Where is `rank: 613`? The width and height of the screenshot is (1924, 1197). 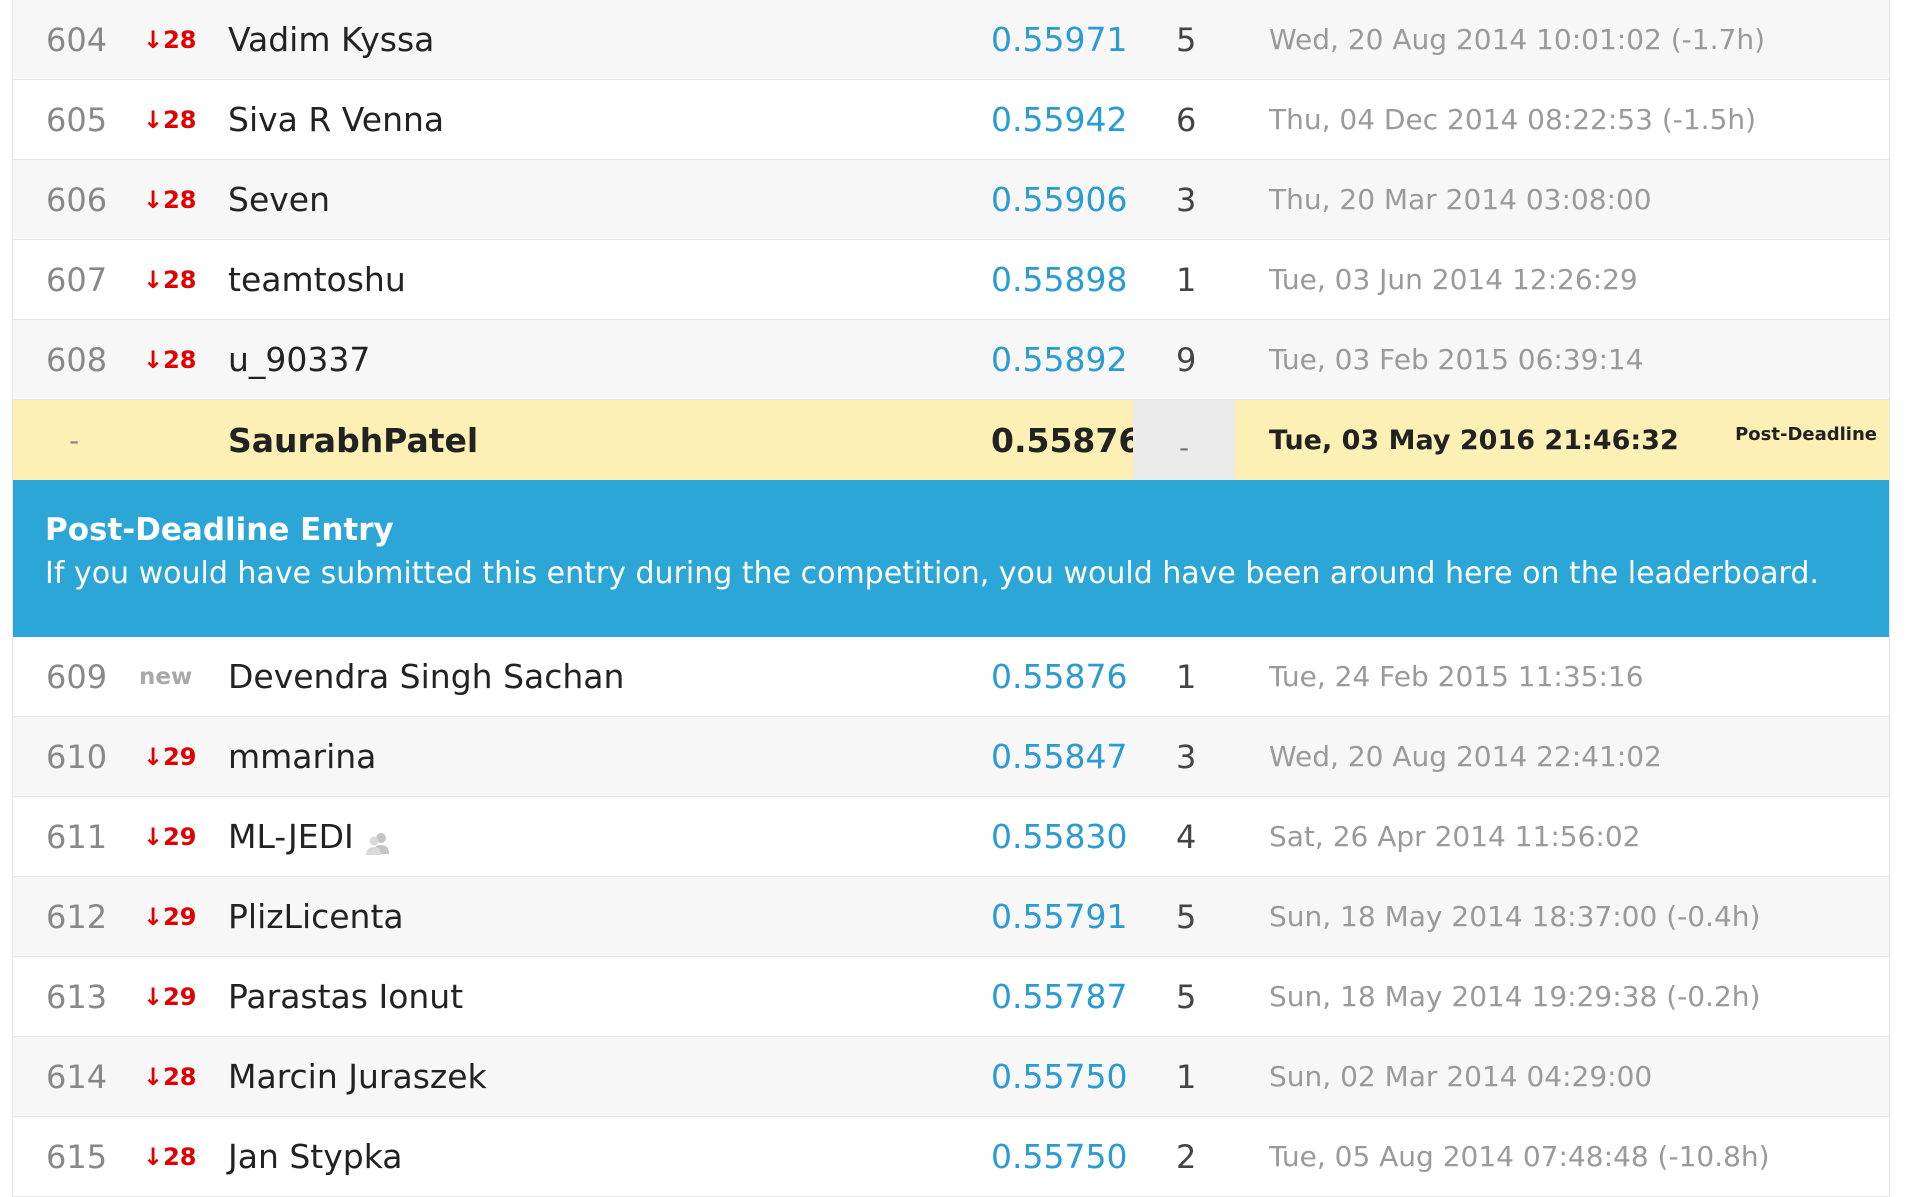 rank: 613 is located at coordinates (77, 996).